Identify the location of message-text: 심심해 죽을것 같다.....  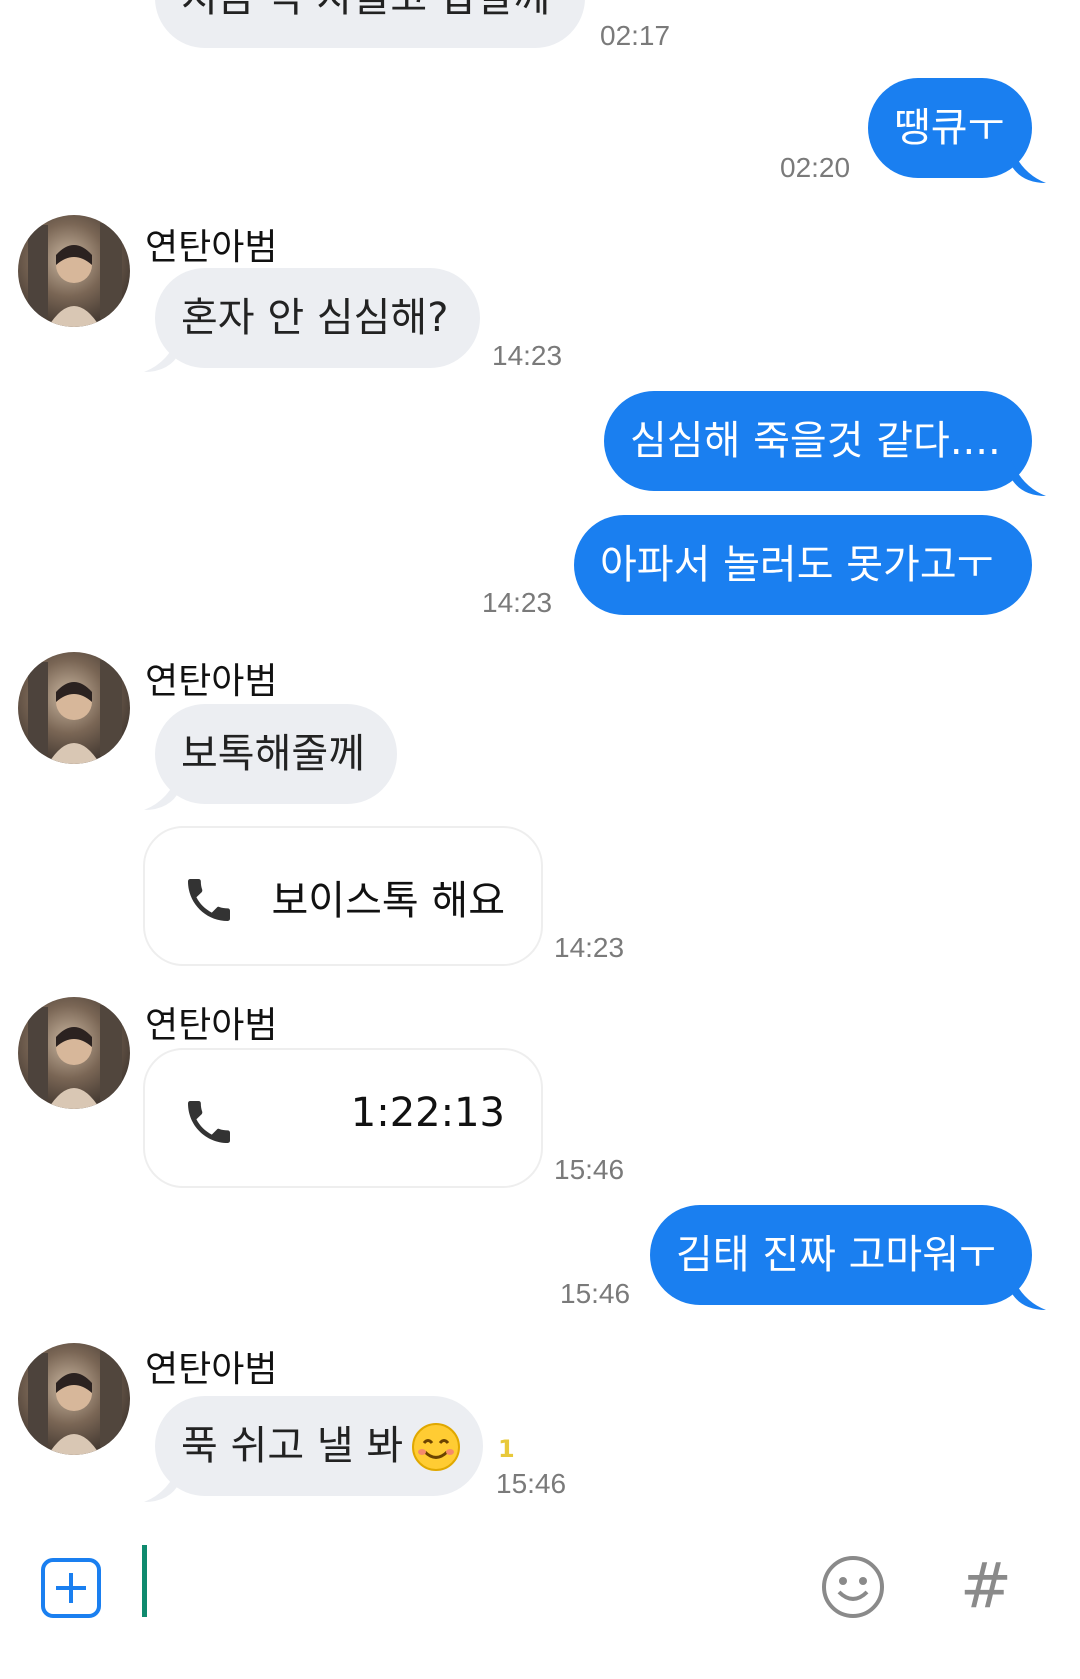
(815, 441).